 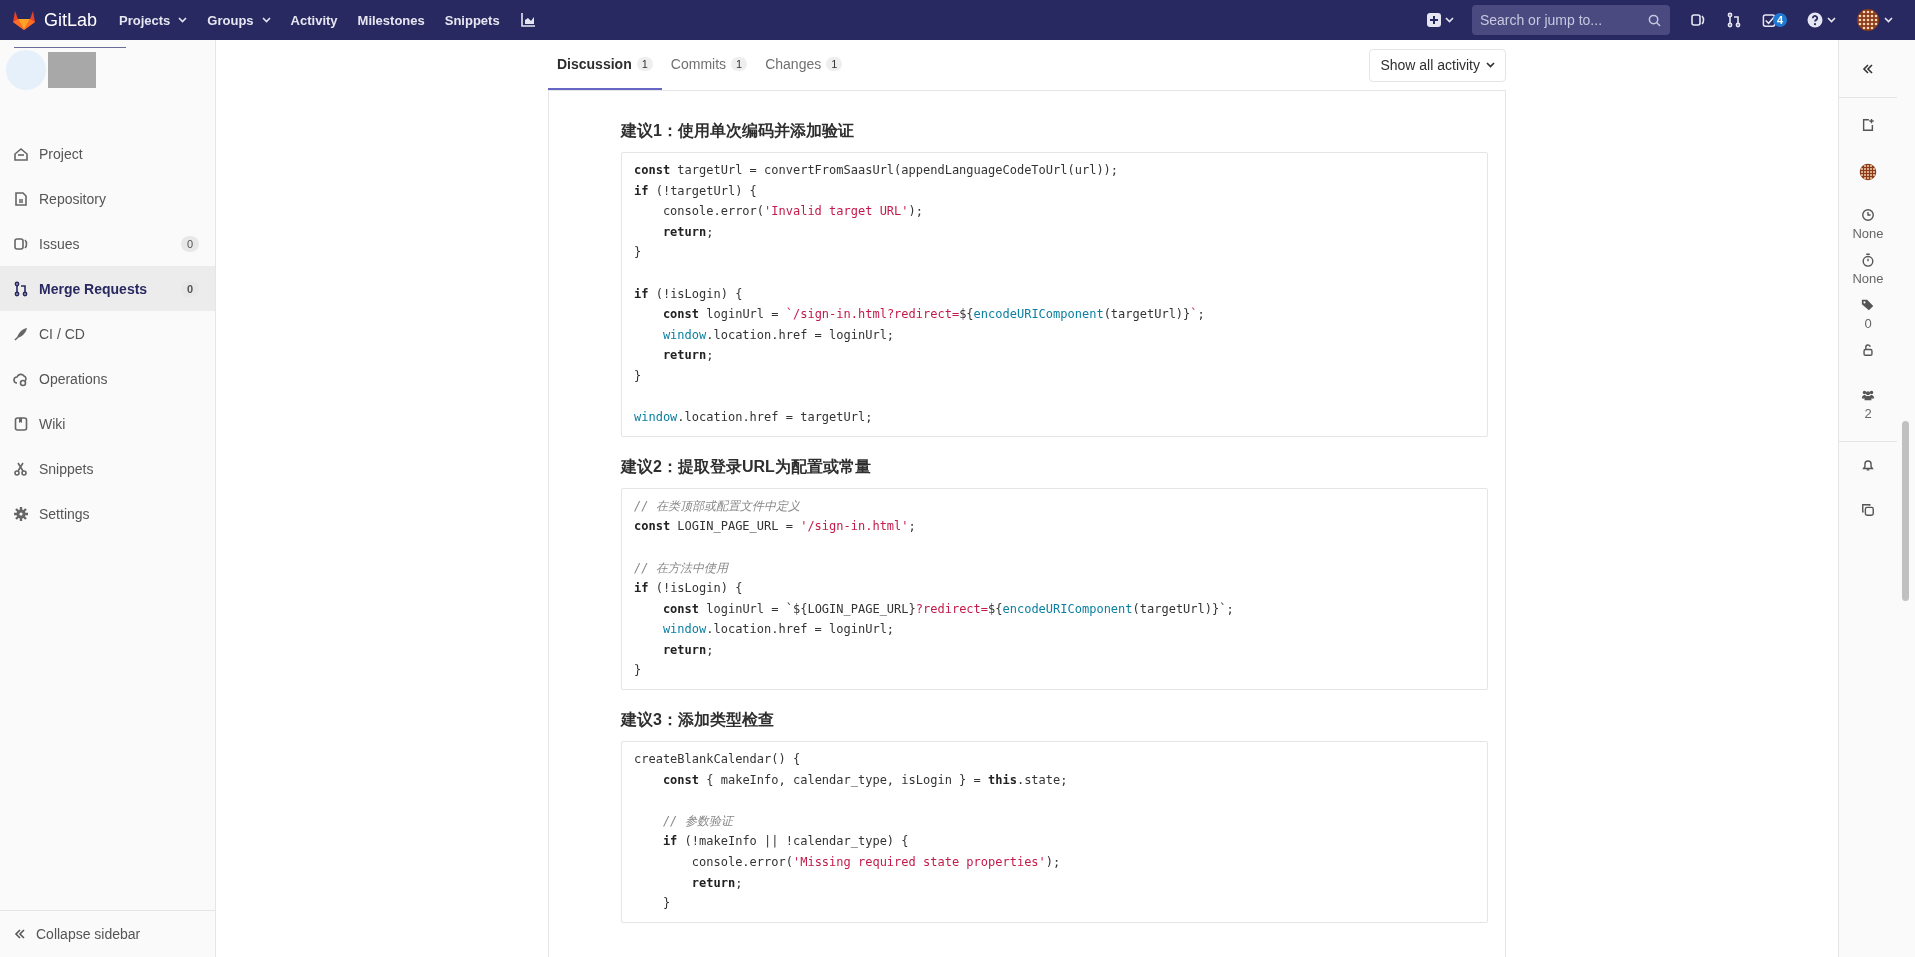 I want to click on tab: Discussion 1, so click(x=605, y=65).